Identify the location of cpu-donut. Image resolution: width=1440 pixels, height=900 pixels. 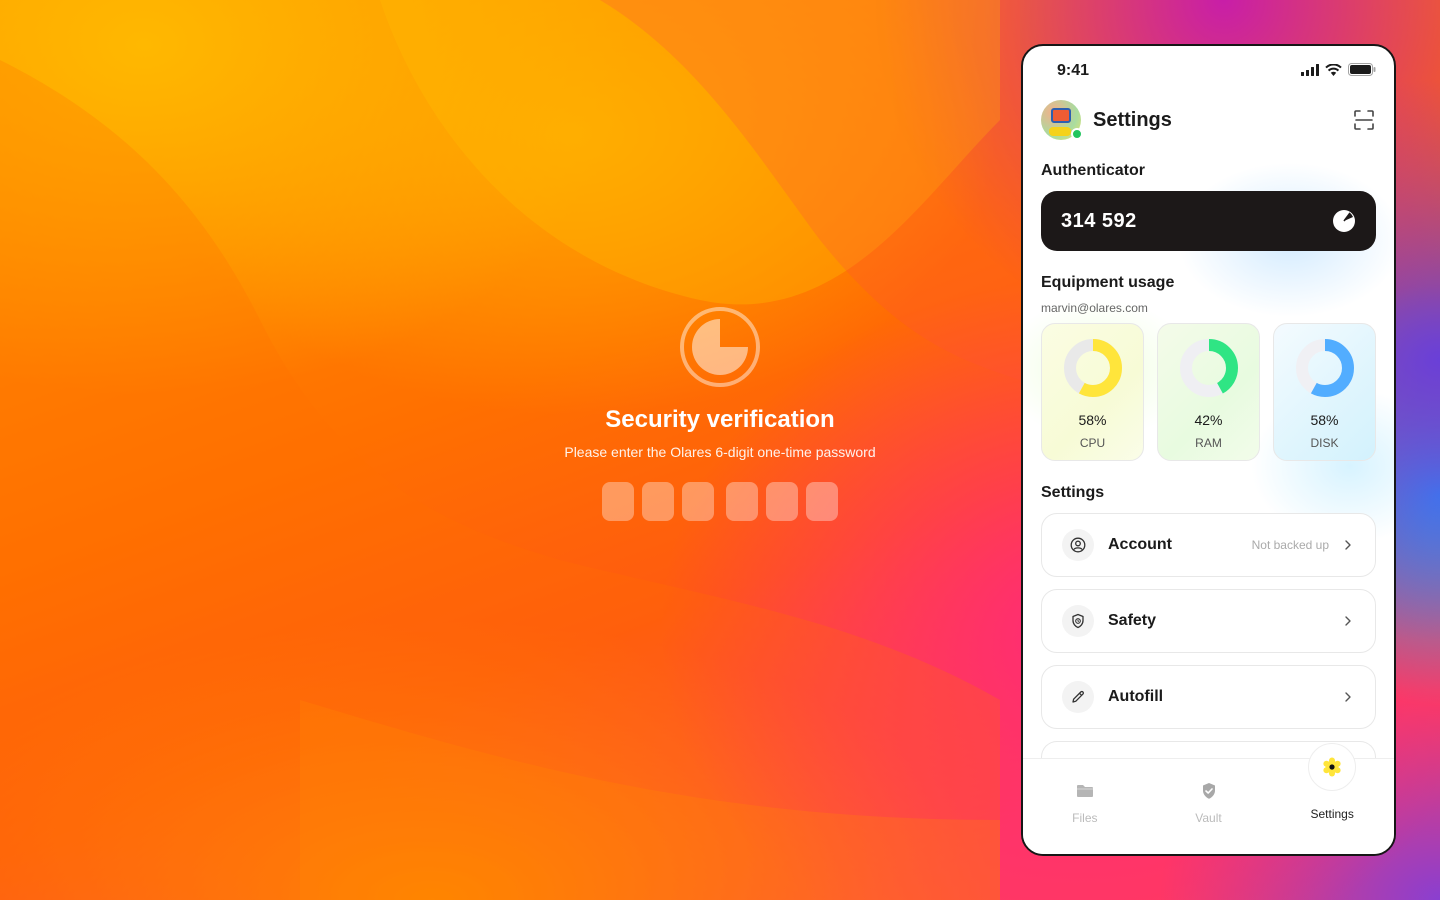
(1092, 368).